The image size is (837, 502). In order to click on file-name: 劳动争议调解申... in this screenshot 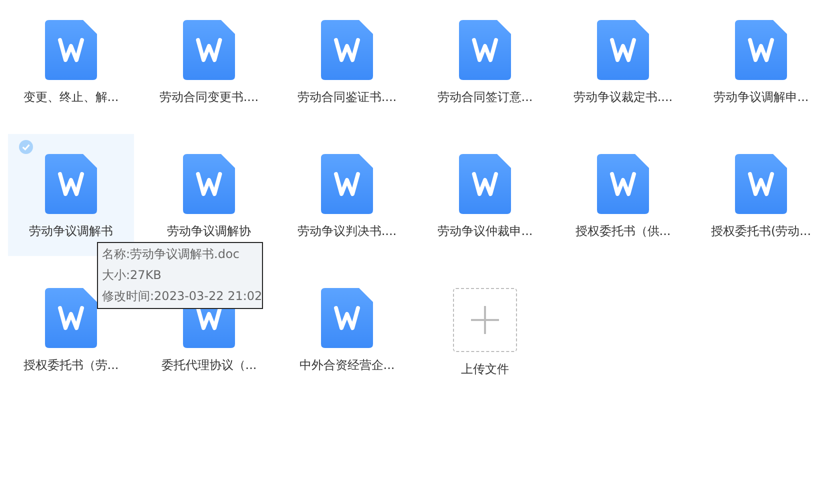, I will do `click(761, 97)`.